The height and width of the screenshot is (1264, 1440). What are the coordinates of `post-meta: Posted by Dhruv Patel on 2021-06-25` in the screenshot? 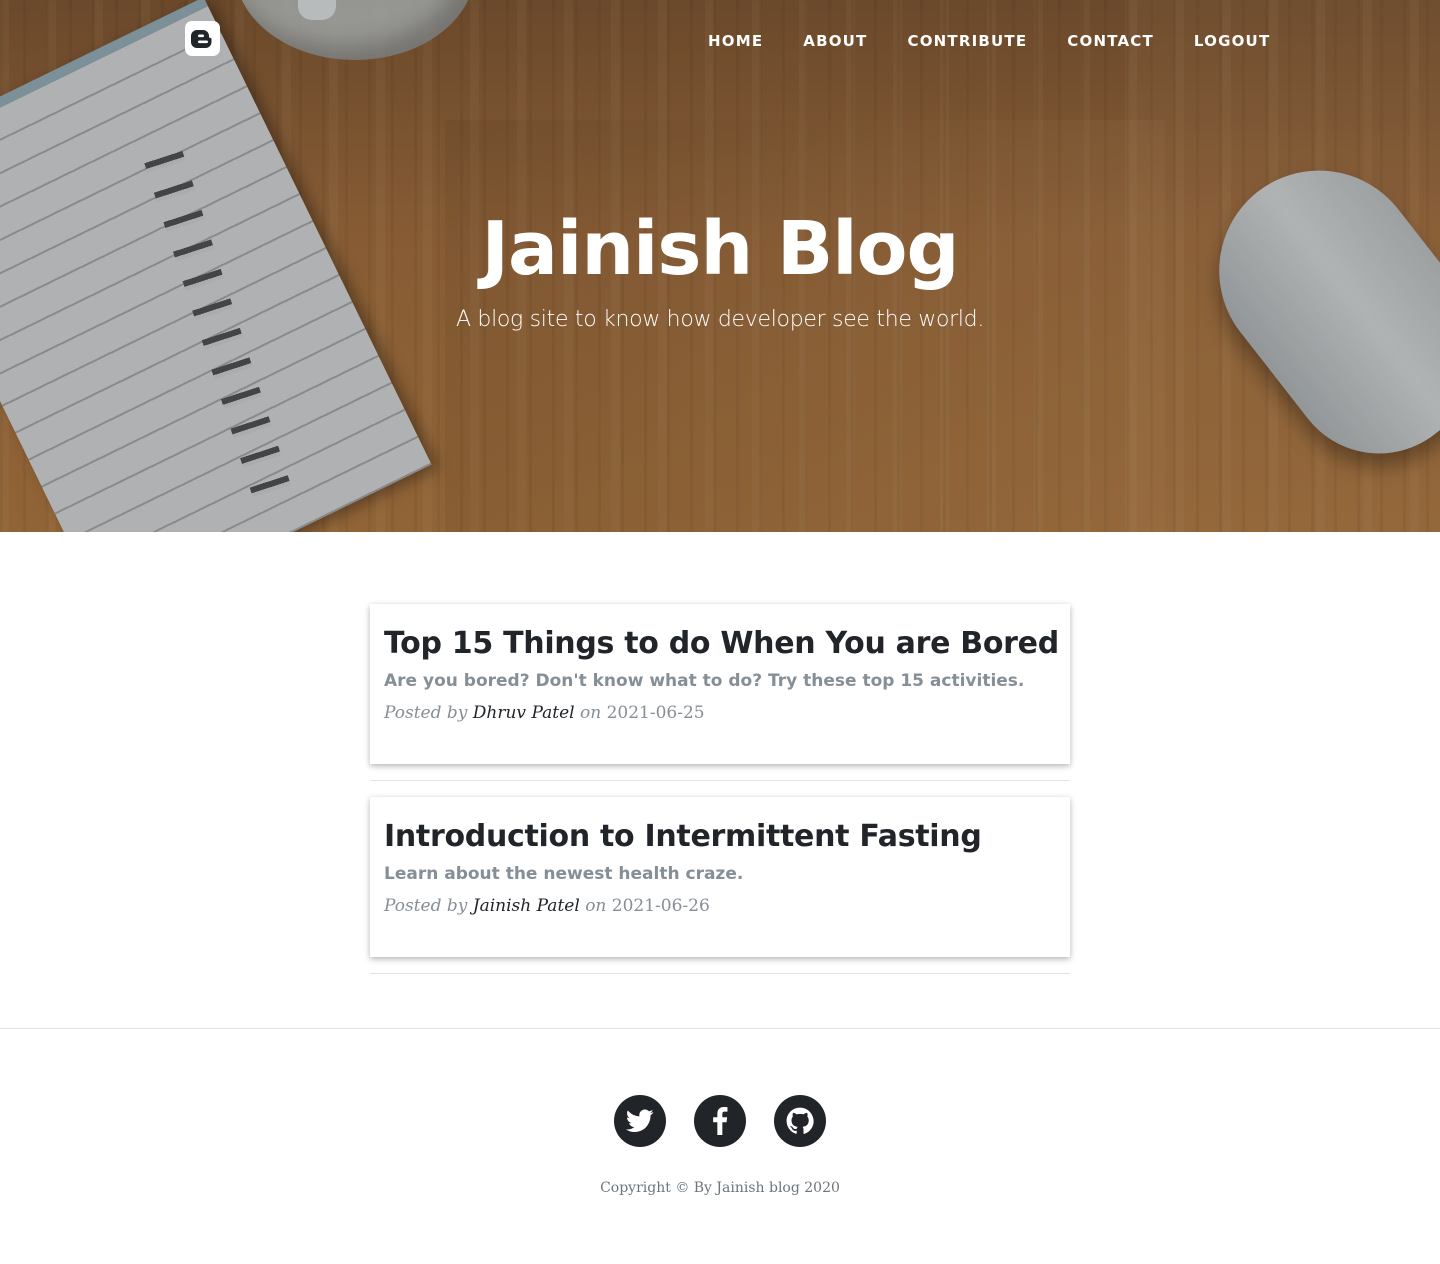 It's located at (544, 713).